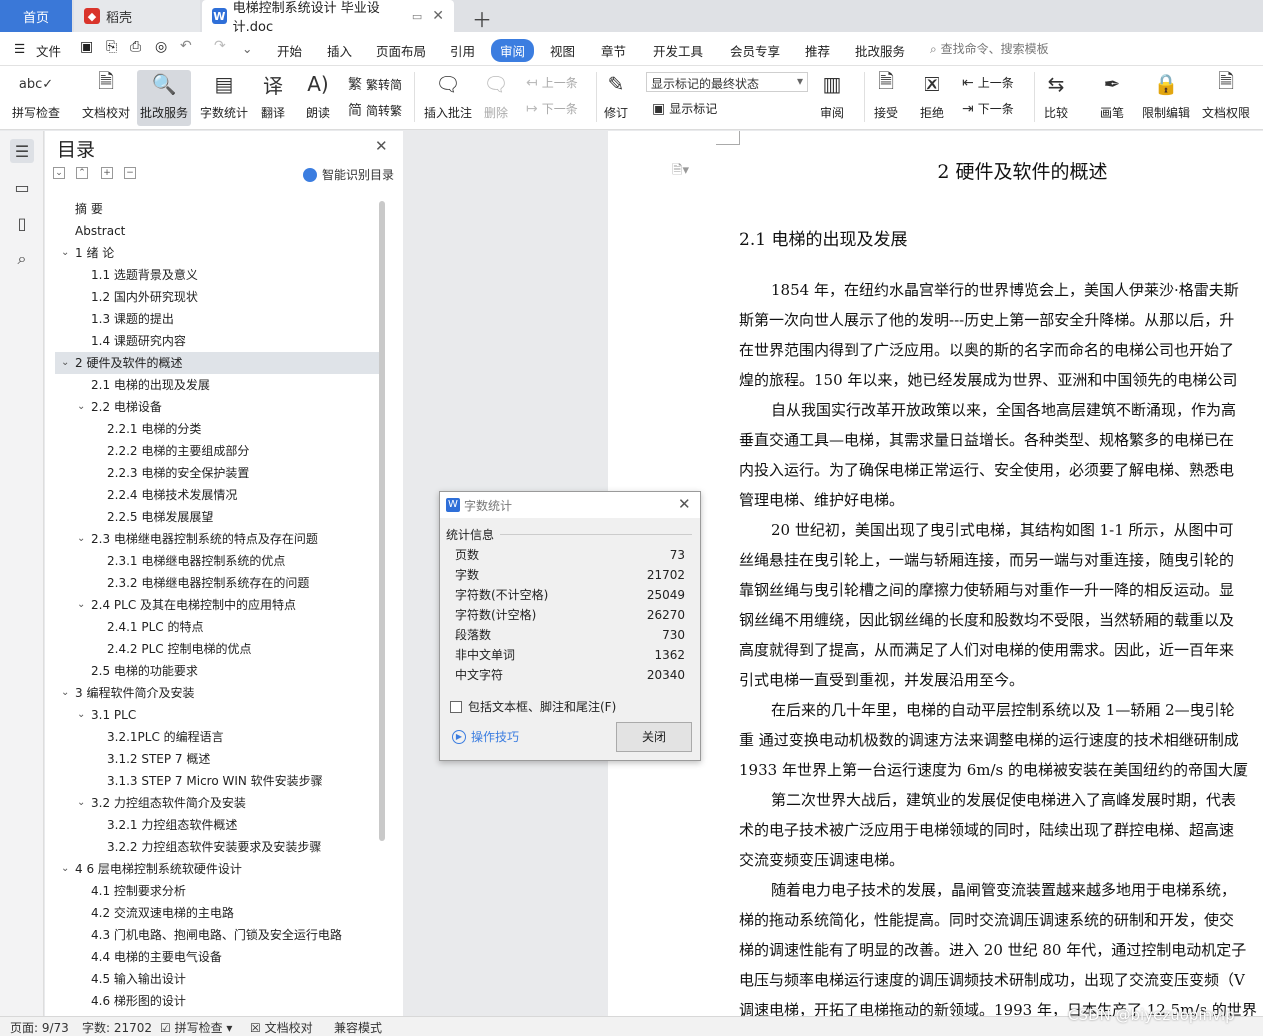 The height and width of the screenshot is (1036, 1263). Describe the element at coordinates (1056, 95) in the screenshot. I see `compare-button: ⇆ 比较` at that location.